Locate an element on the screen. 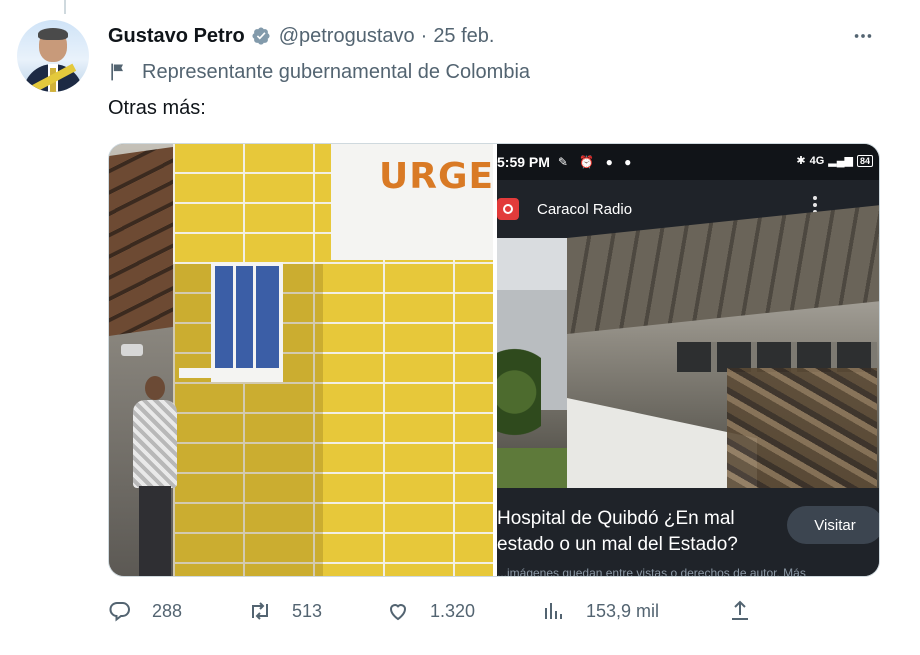 The height and width of the screenshot is (655, 920). tweet-actions: 288 513 1.320 153,9 mil is located at coordinates (438, 611).